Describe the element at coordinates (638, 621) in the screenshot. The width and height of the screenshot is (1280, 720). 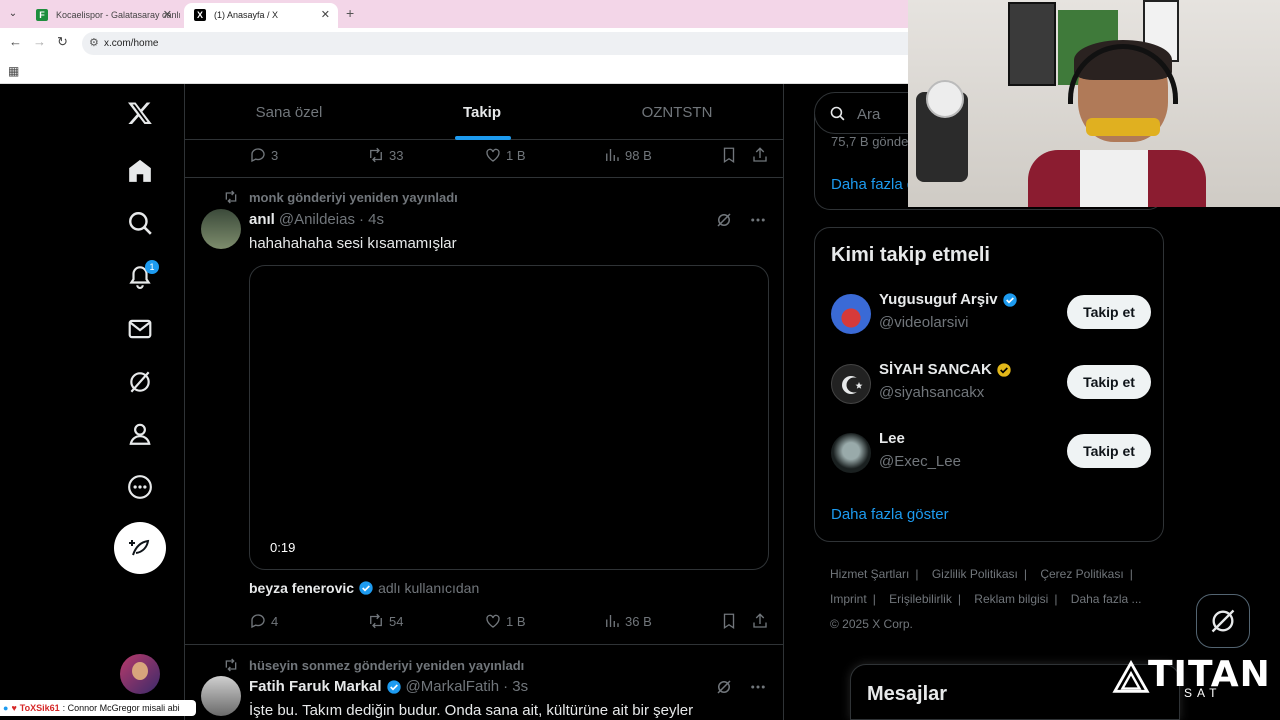
I see `view-count: 36 B` at that location.